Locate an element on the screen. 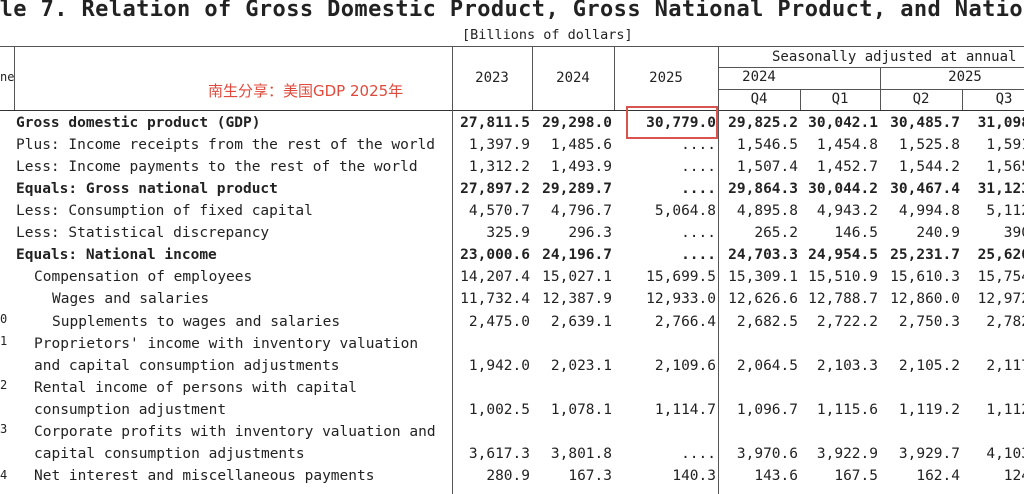 This screenshot has height=494, width=1024. table-cell: 12,860.0 is located at coordinates (925, 299).